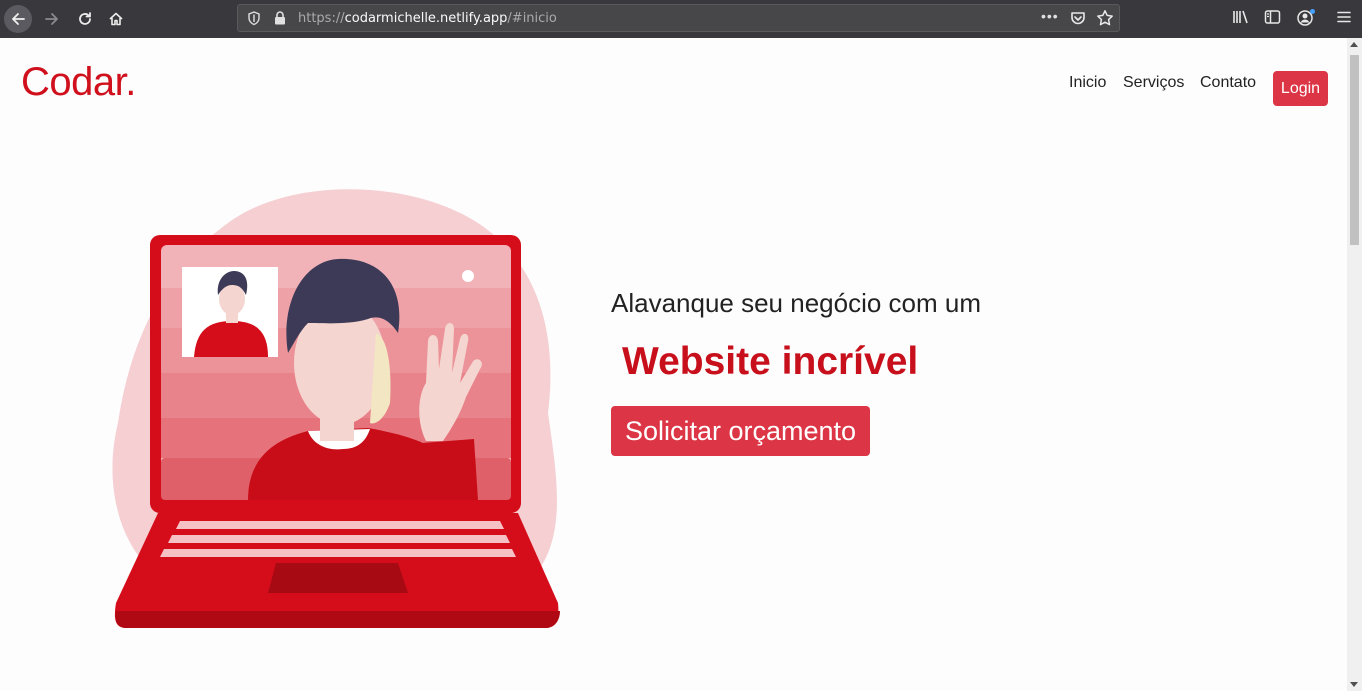 The height and width of the screenshot is (691, 1362). Describe the element at coordinates (770, 361) in the screenshot. I see `hero-title: Website incrível` at that location.